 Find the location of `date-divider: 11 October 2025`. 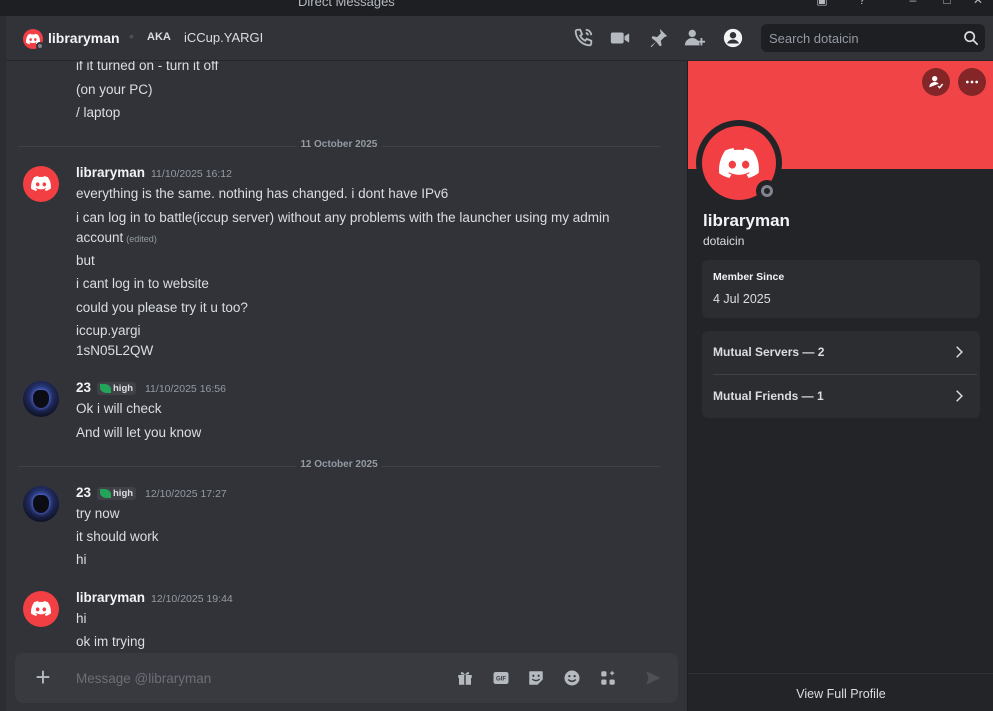

date-divider: 11 October 2025 is located at coordinates (339, 144).